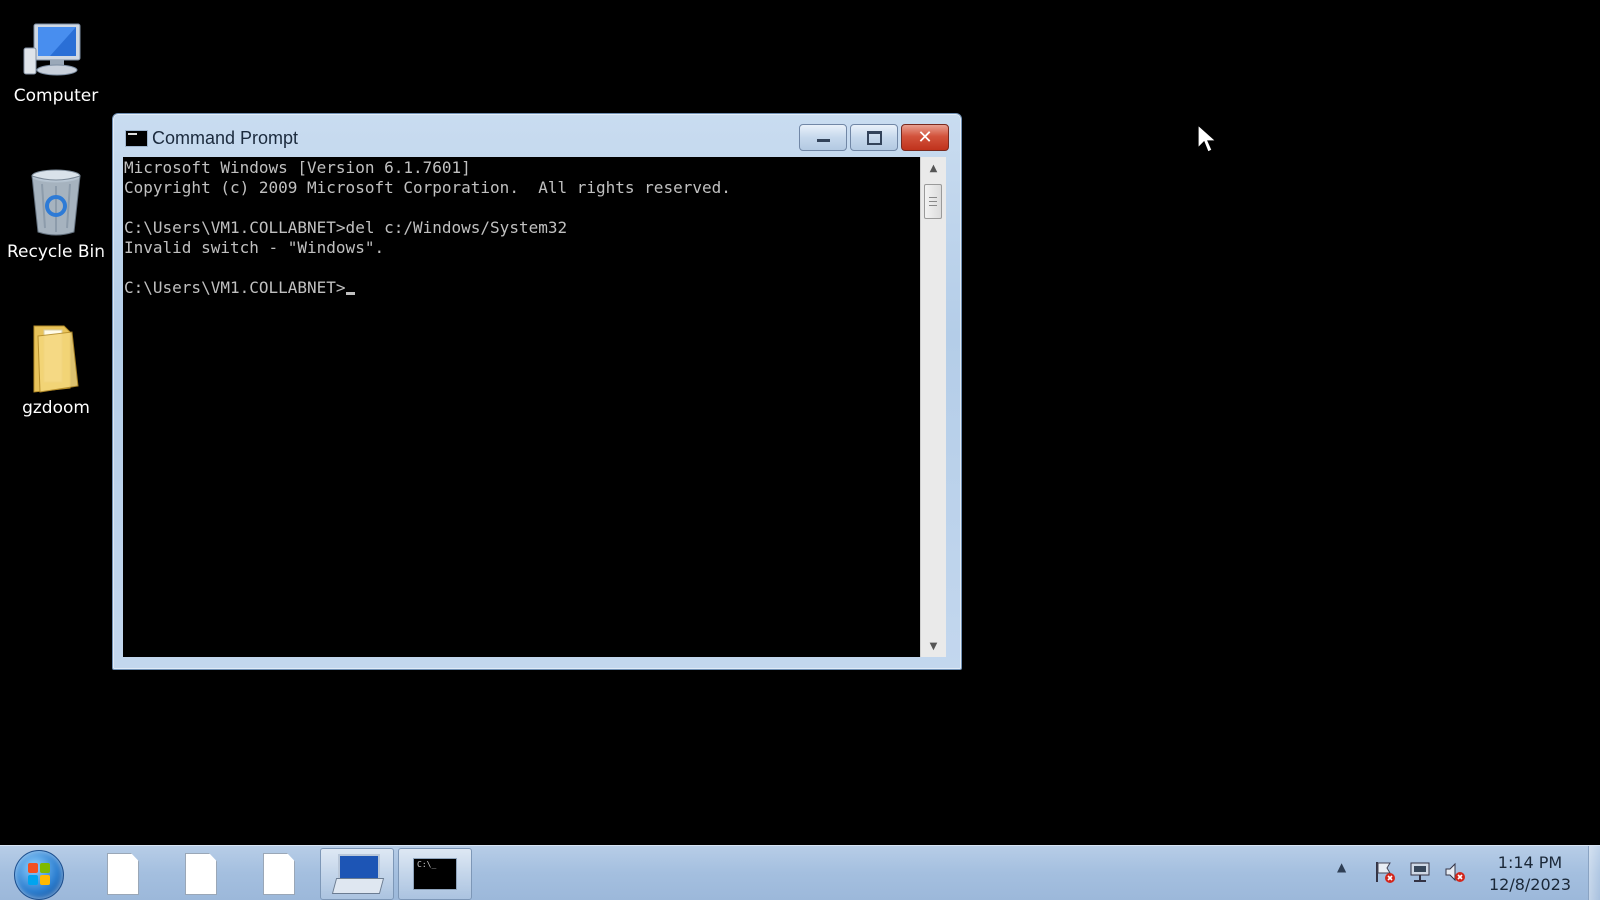  I want to click on computer-icon, so click(56, 50).